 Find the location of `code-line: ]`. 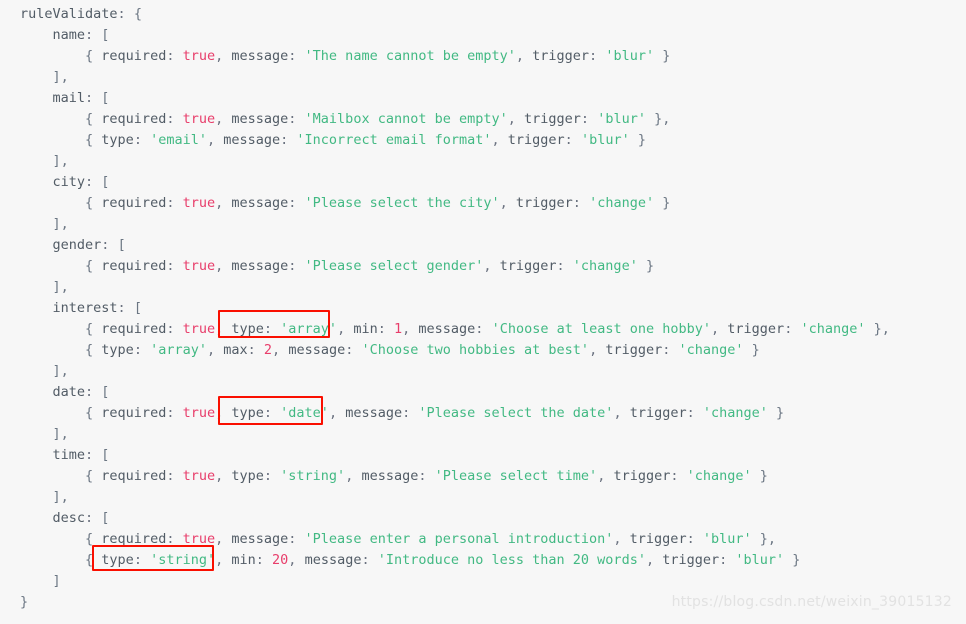

code-line: ] is located at coordinates (483, 581).